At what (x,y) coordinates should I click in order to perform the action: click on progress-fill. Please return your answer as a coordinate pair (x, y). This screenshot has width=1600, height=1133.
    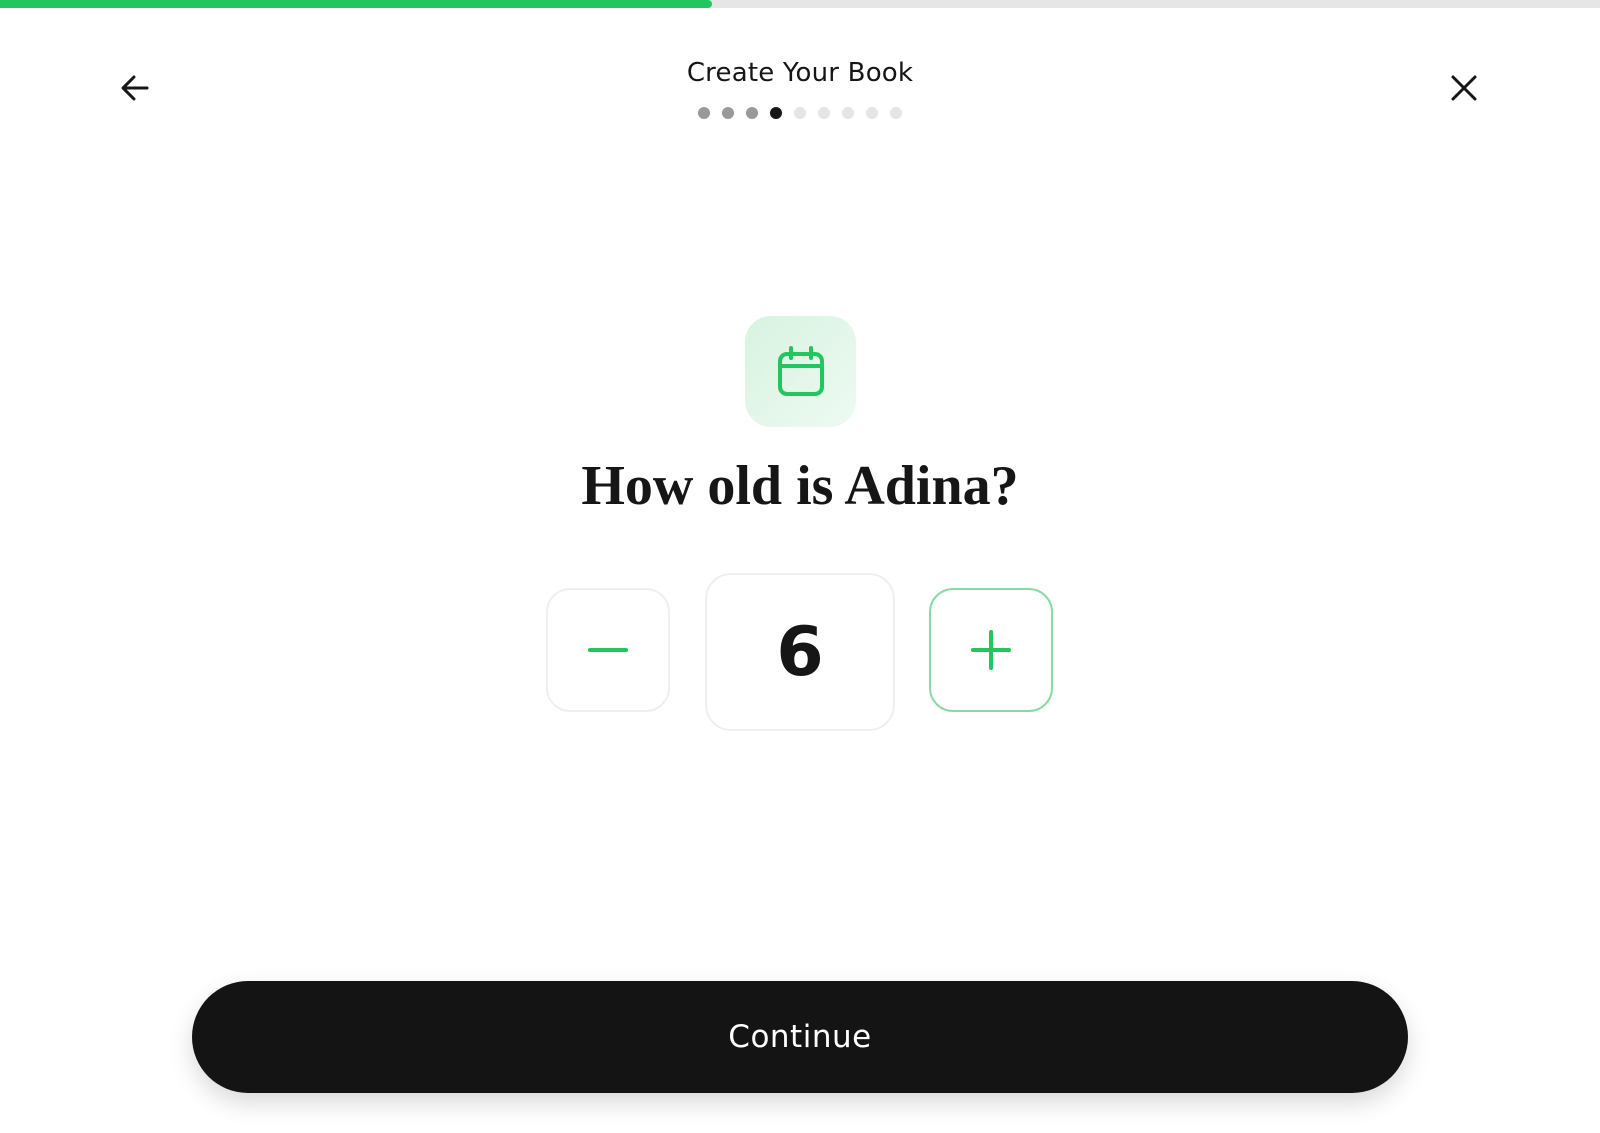
    Looking at the image, I should click on (356, 4).